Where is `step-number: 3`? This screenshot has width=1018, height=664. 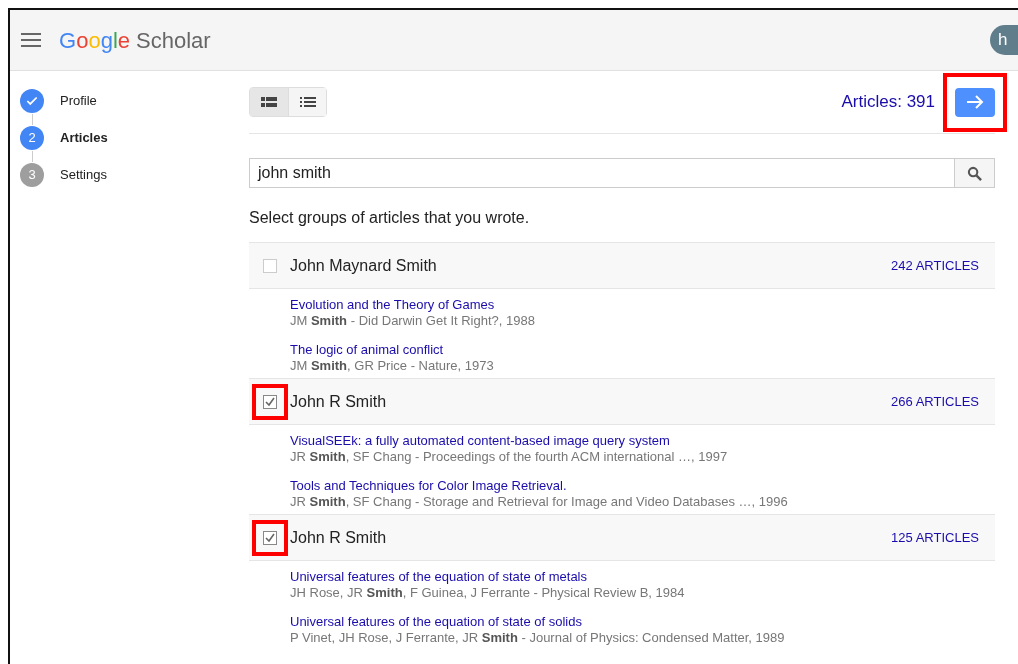 step-number: 3 is located at coordinates (32, 175).